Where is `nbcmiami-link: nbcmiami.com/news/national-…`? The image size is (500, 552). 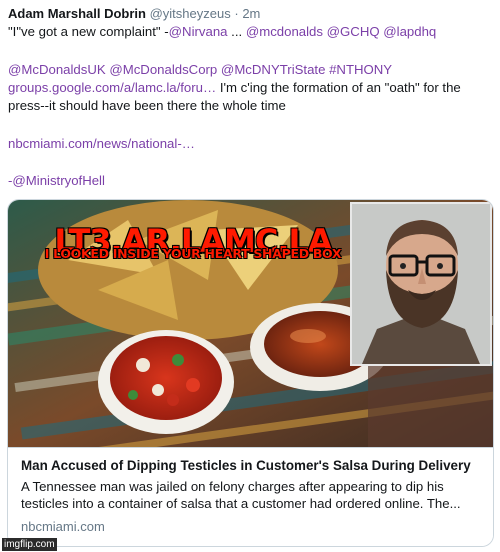 nbcmiami-link: nbcmiami.com/news/national-… is located at coordinates (101, 143).